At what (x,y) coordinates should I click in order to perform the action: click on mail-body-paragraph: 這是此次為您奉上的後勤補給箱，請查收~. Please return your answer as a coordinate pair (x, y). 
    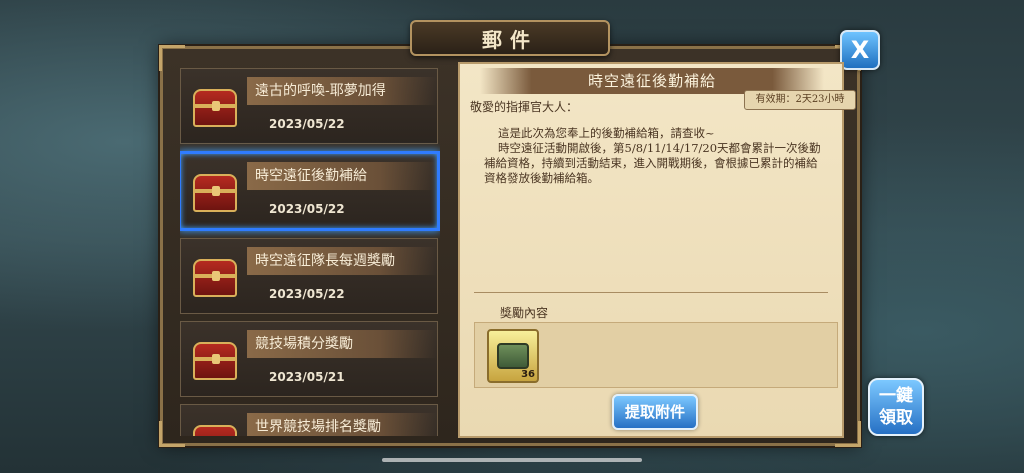
    Looking at the image, I should click on (606, 133).